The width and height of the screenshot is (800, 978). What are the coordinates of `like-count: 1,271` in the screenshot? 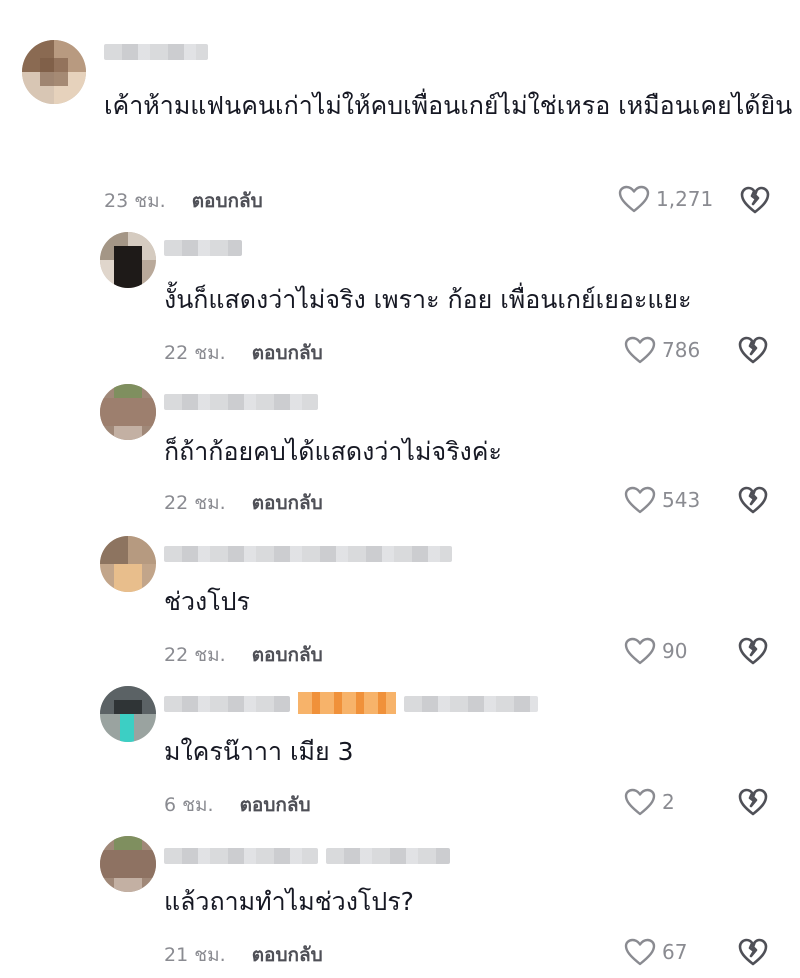 It's located at (685, 199).